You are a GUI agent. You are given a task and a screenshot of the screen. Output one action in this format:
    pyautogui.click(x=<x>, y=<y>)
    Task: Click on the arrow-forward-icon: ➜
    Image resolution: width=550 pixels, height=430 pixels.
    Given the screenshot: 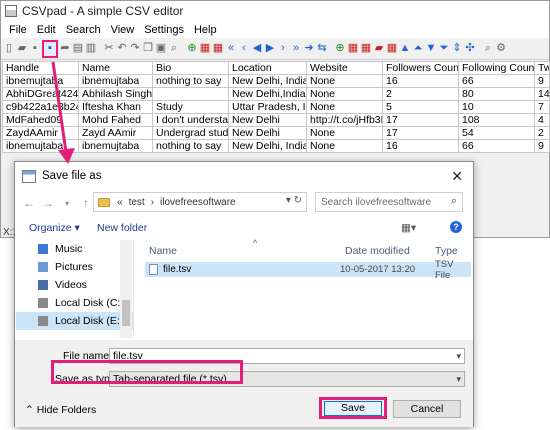 What is the action you would take?
    pyautogui.click(x=309, y=49)
    